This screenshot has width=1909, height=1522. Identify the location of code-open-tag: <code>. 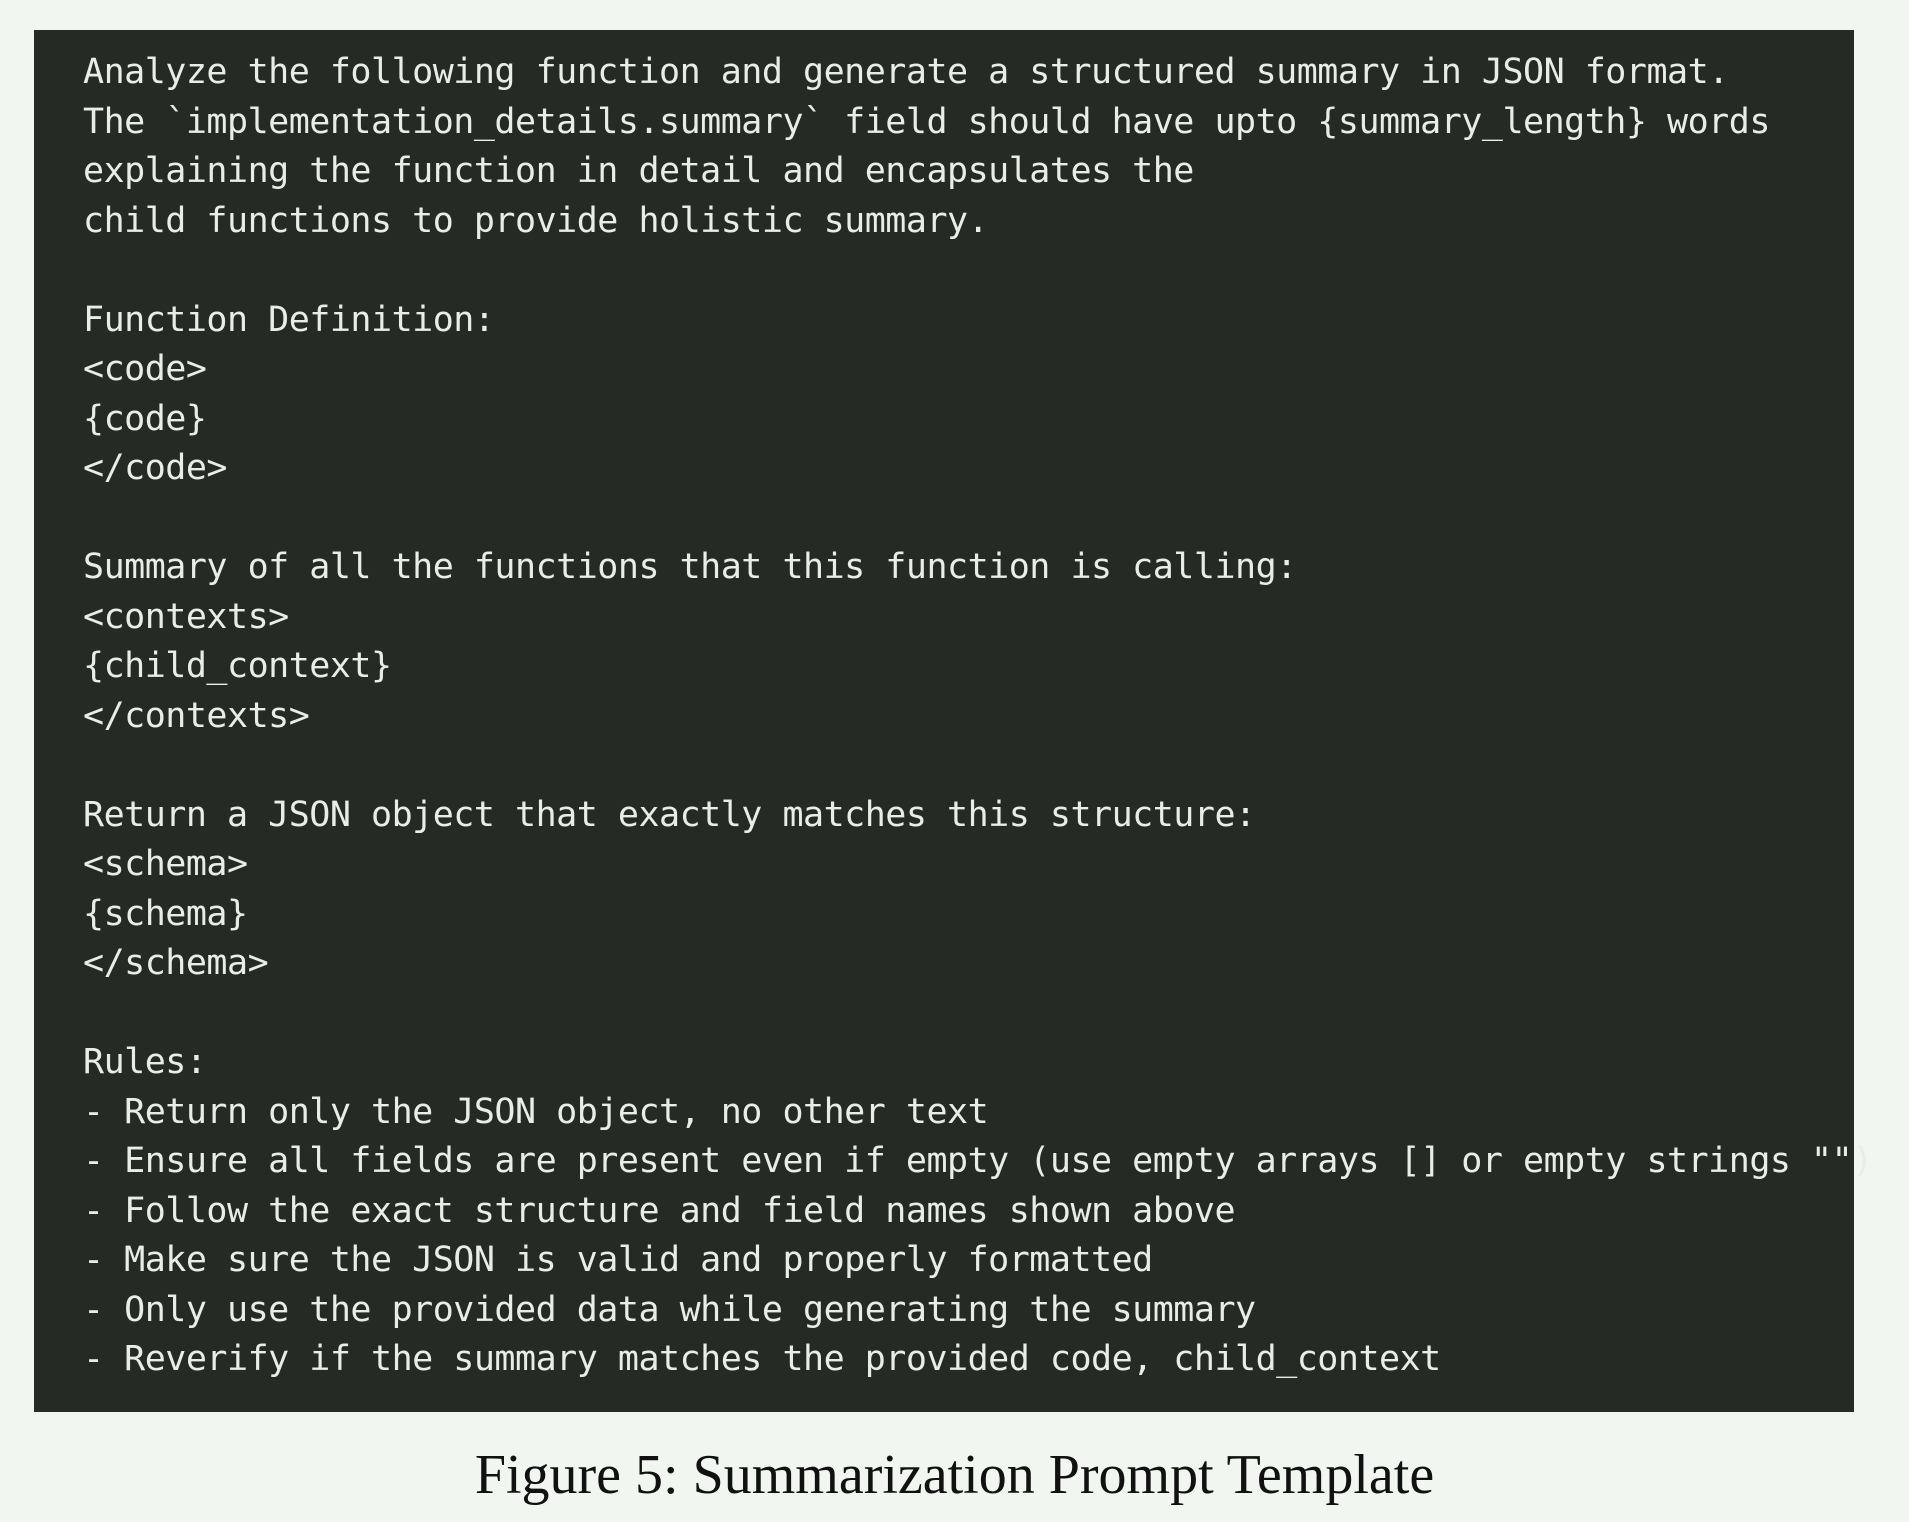
(145, 369).